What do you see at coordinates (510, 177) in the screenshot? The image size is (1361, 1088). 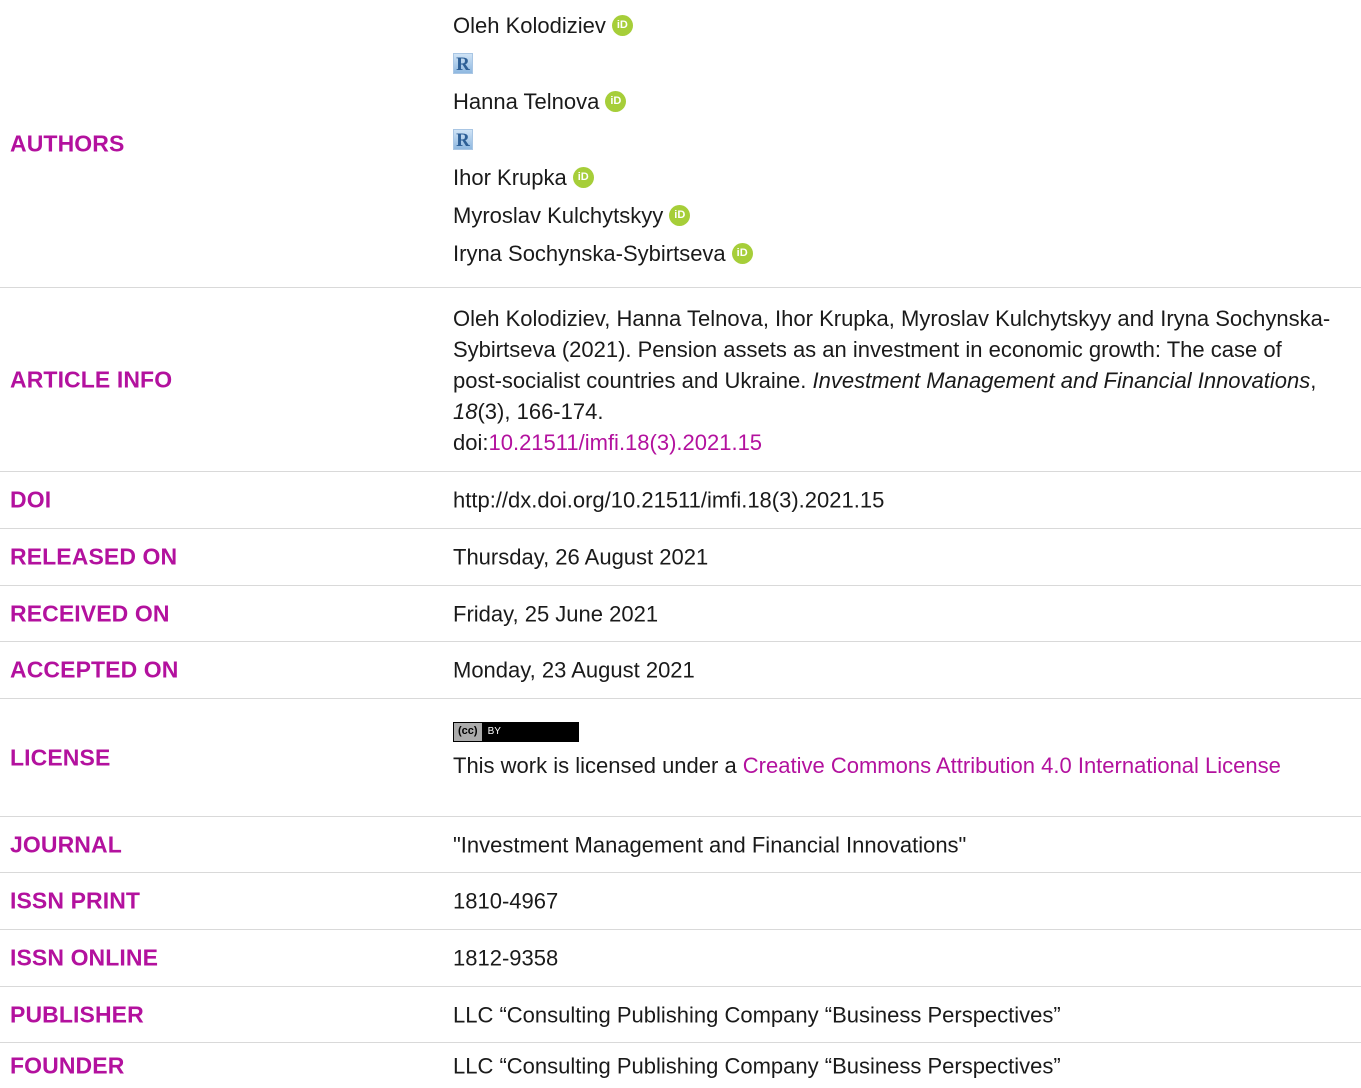 I see `author-name: Ihor Krupka` at bounding box center [510, 177].